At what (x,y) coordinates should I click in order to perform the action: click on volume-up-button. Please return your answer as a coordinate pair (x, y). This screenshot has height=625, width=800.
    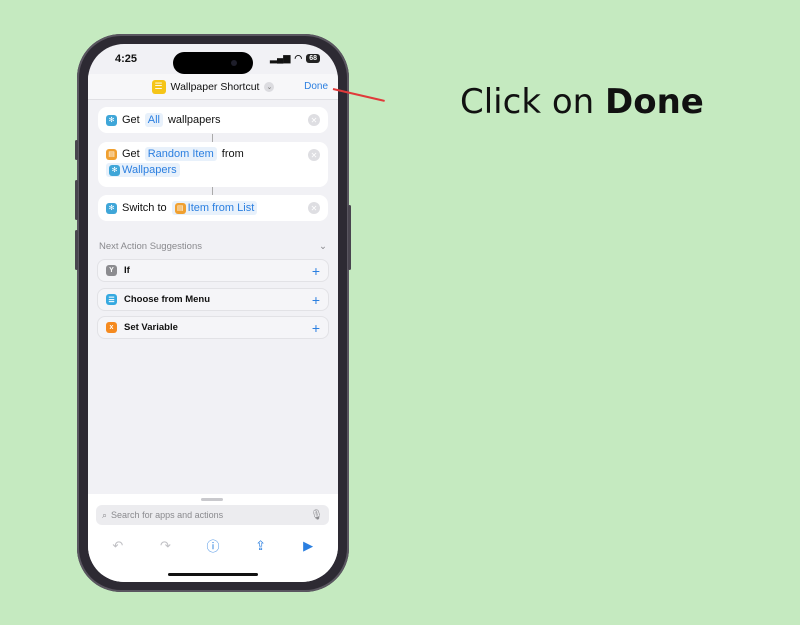
    Looking at the image, I should click on (76, 200).